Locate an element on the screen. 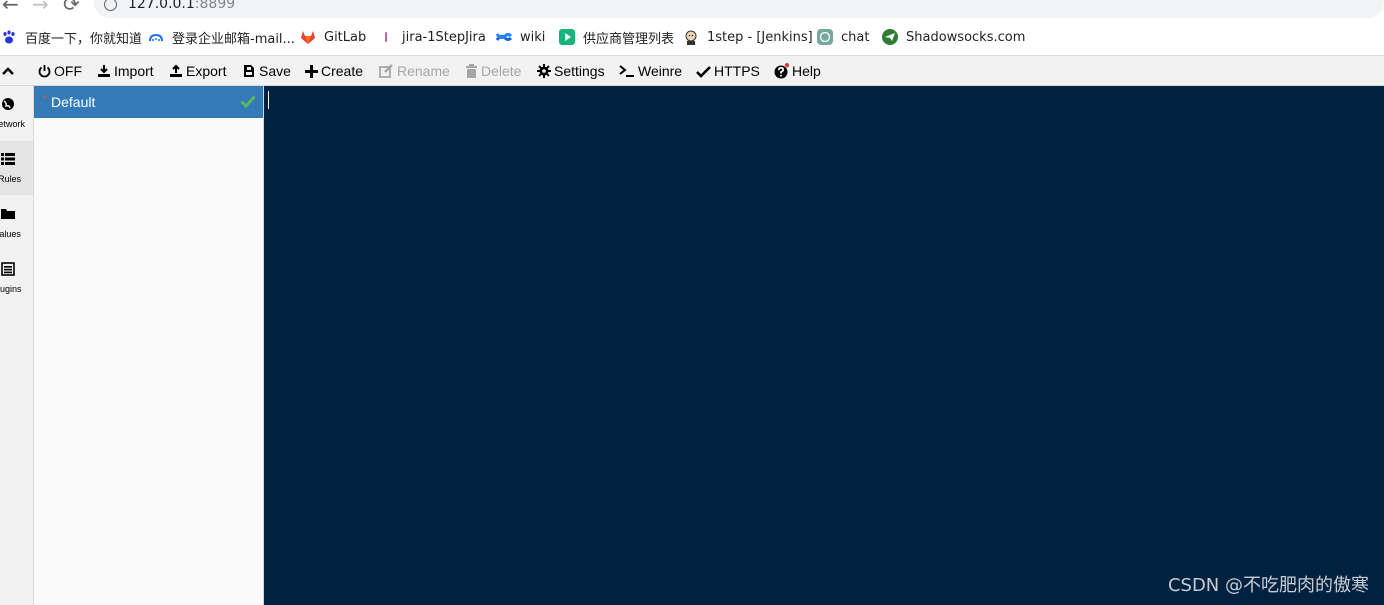 This screenshot has width=1384, height=605. nav-plugins-label: Plugins is located at coordinates (11, 289).